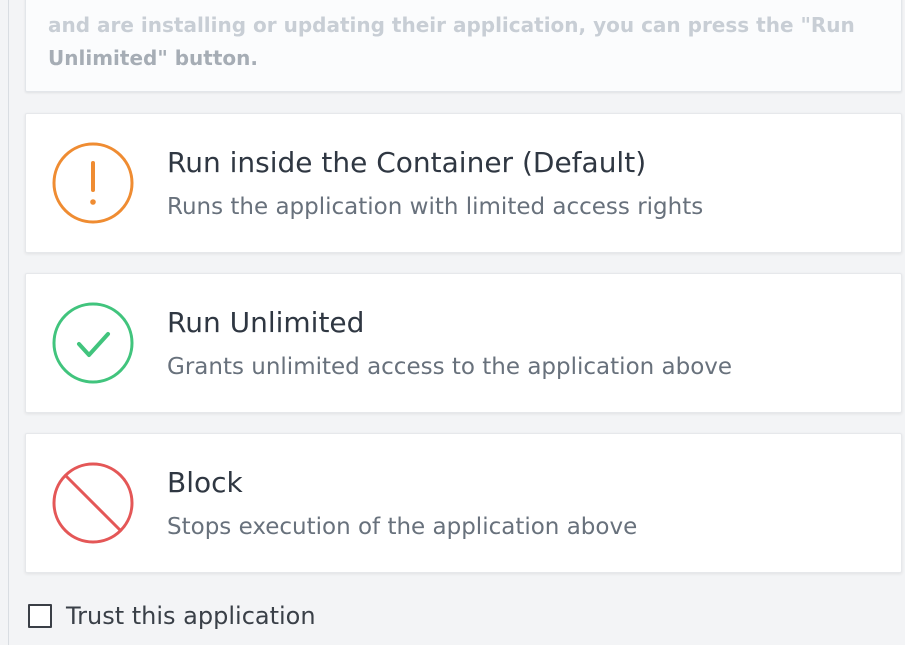  What do you see at coordinates (93, 503) in the screenshot?
I see `block-icon` at bounding box center [93, 503].